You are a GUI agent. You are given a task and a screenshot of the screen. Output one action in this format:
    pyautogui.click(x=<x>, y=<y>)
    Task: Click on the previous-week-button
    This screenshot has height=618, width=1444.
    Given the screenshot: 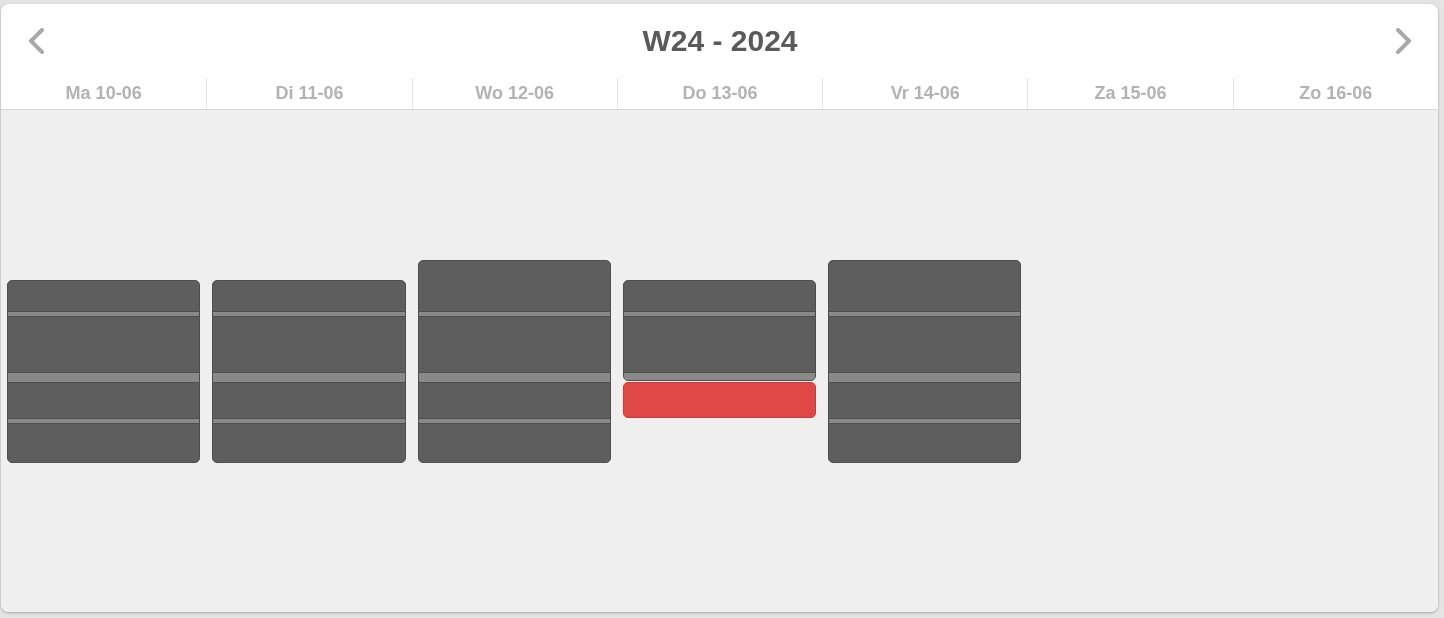 What is the action you would take?
    pyautogui.click(x=36, y=41)
    